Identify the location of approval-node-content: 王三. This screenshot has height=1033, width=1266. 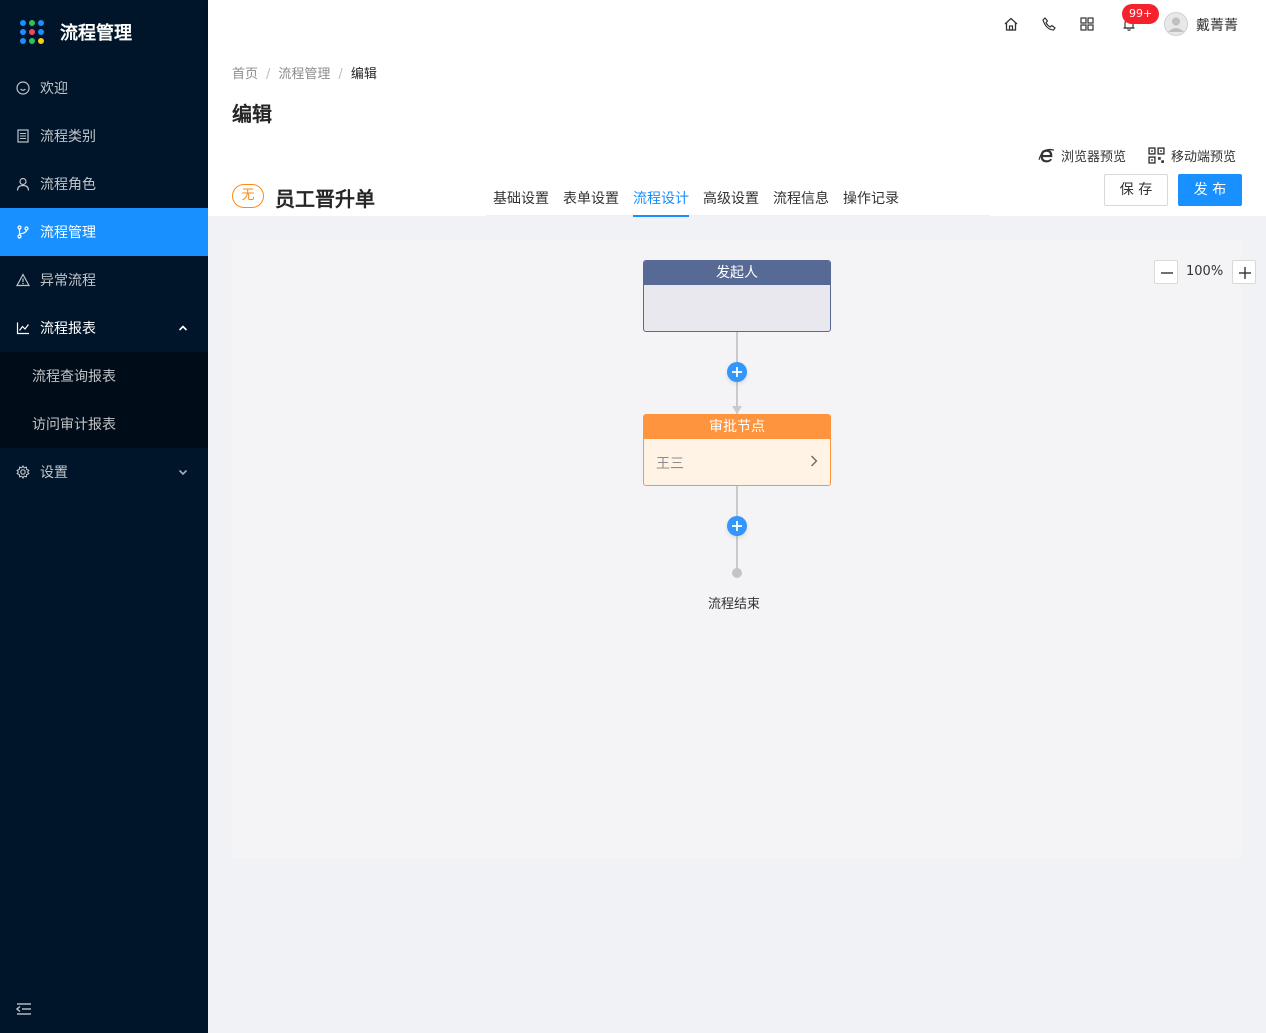
(737, 462).